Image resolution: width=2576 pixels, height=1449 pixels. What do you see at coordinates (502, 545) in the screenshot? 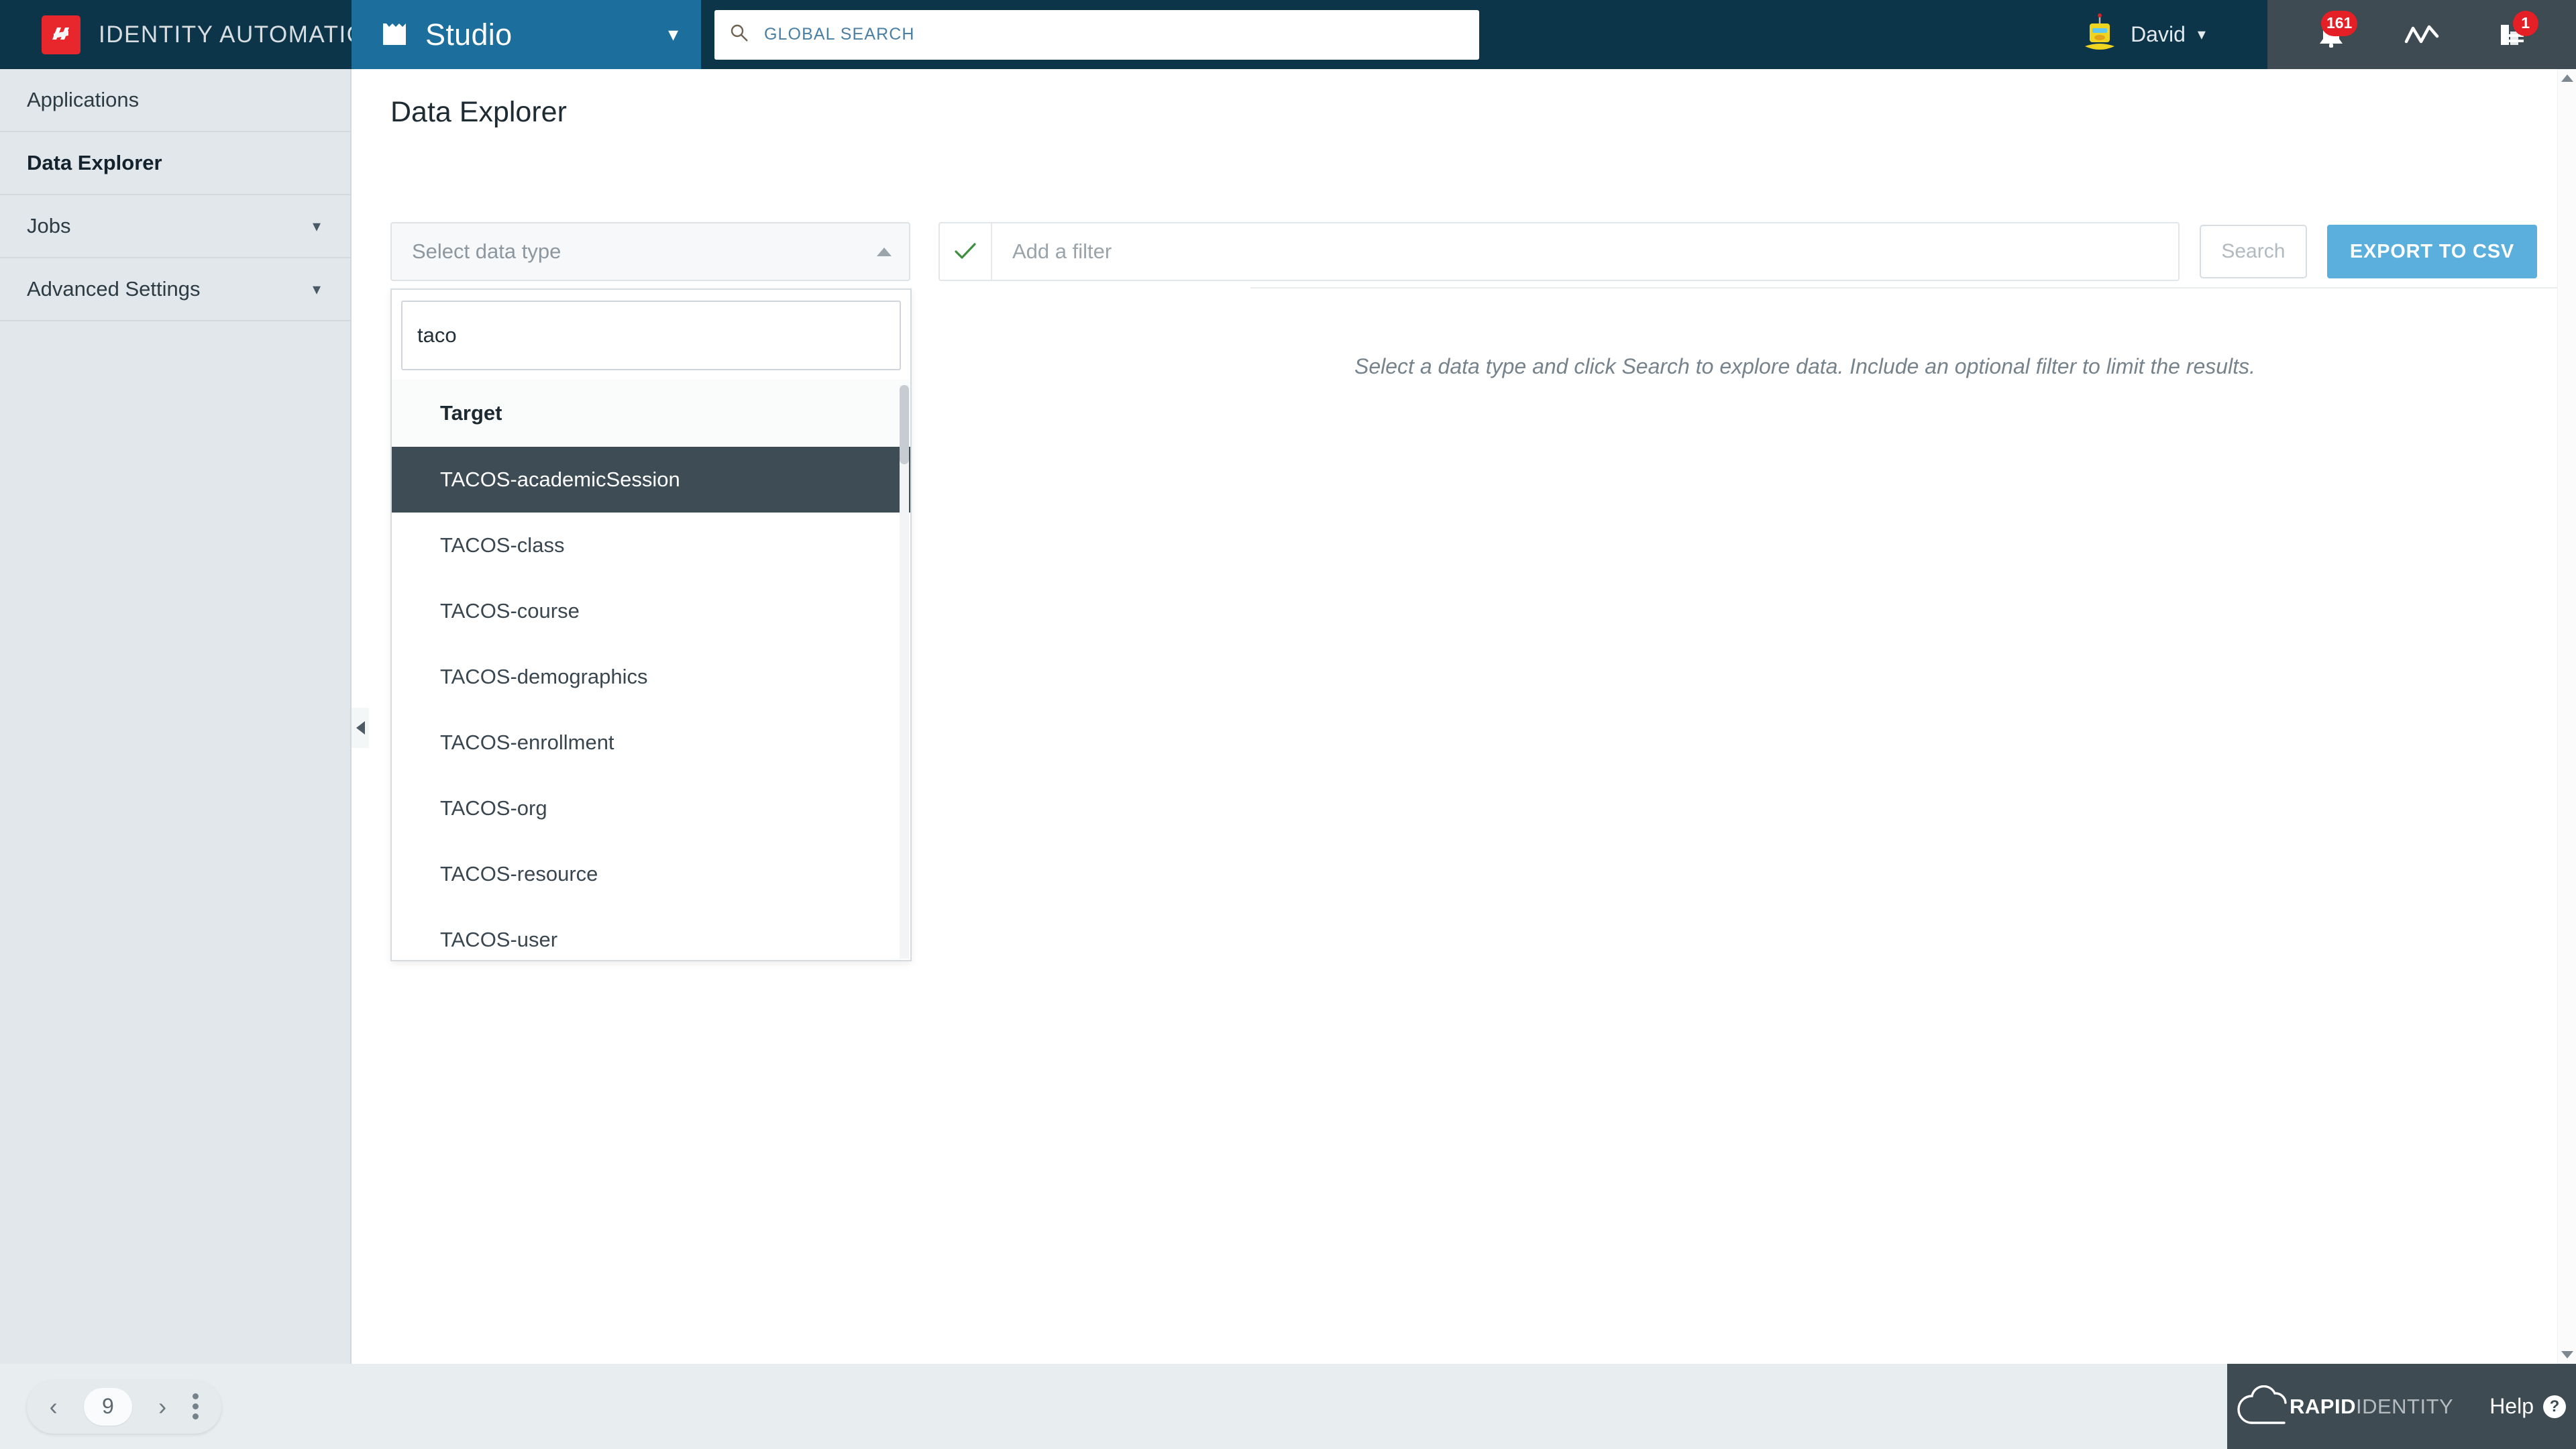
I see `dropdown-option-label: TACOS-class` at bounding box center [502, 545].